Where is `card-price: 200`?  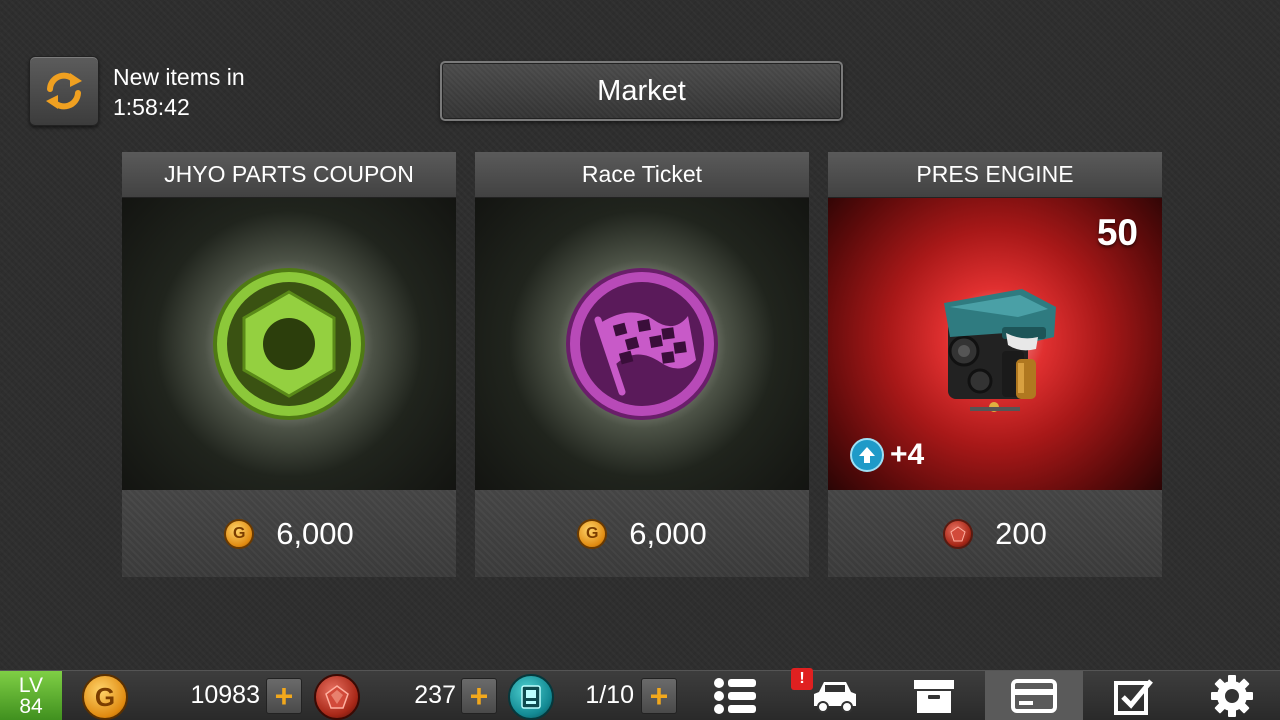
card-price: 200 is located at coordinates (995, 533).